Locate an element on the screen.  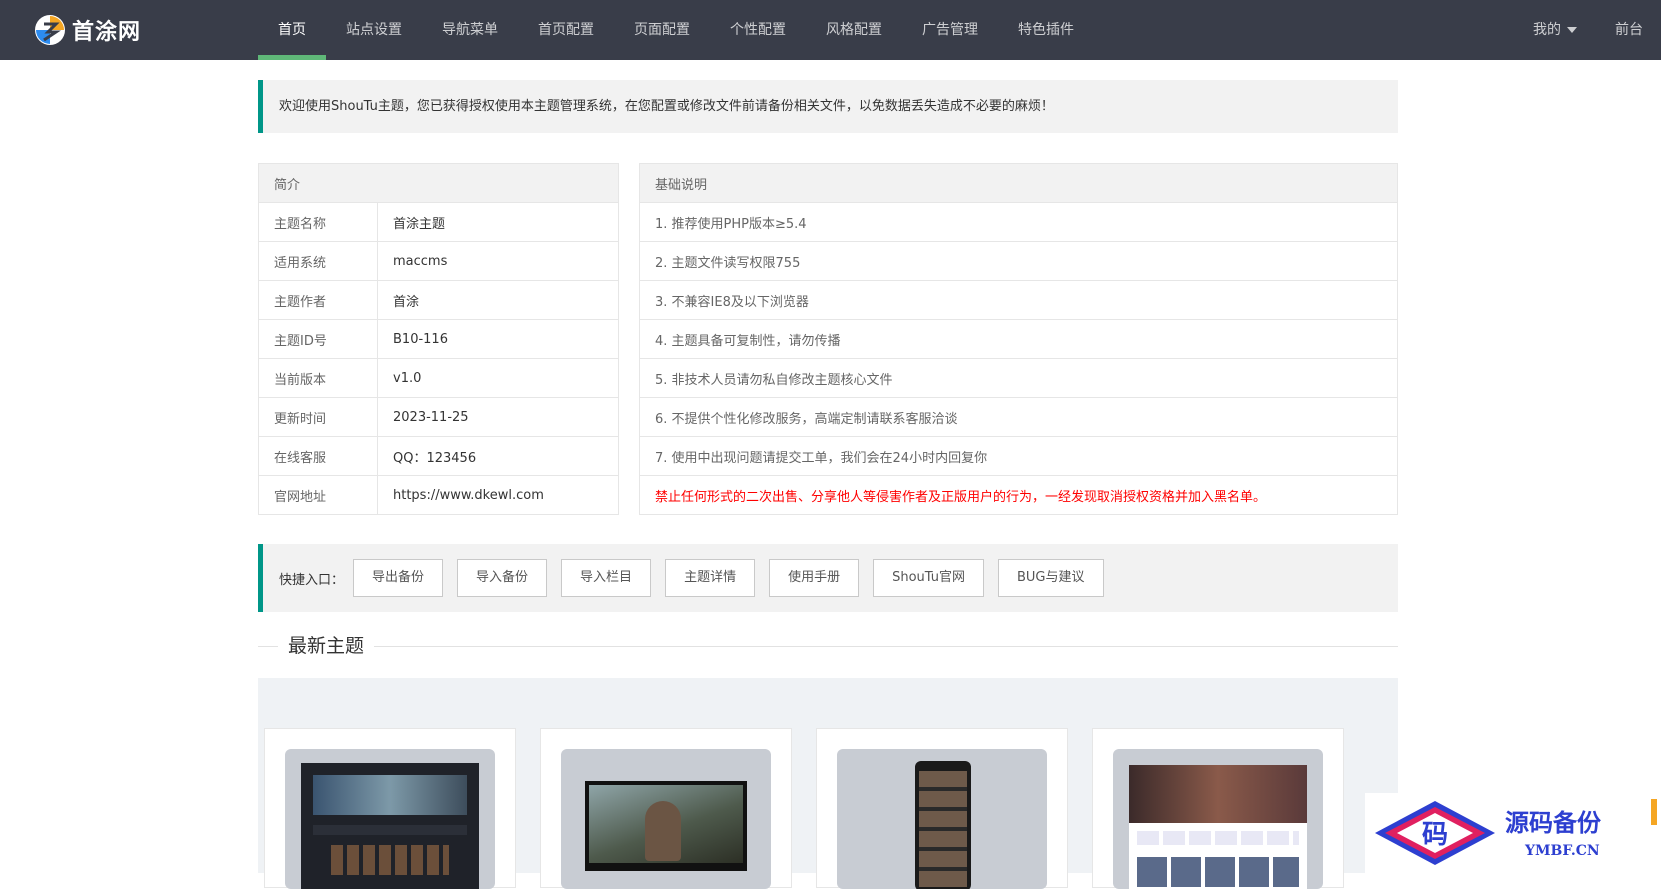
intro-key: 主题作者 is located at coordinates (318, 300).